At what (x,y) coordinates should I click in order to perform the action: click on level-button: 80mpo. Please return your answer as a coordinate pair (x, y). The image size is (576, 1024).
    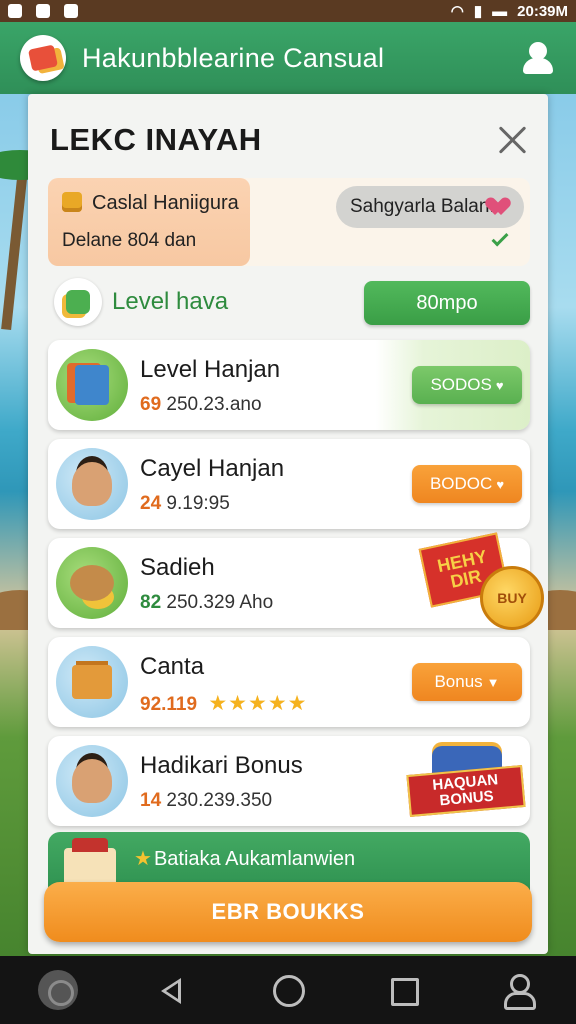
    Looking at the image, I should click on (447, 303).